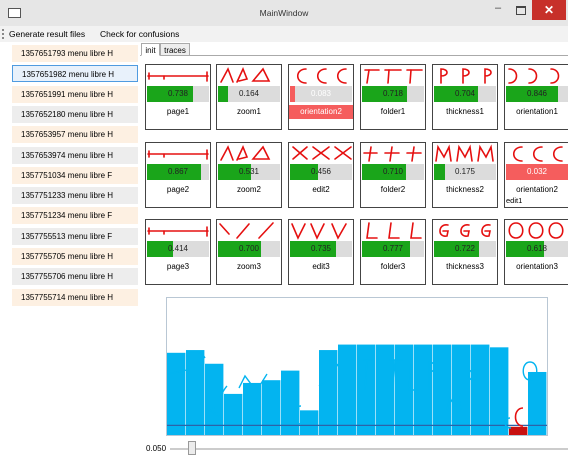 The width and height of the screenshot is (568, 462). I want to click on tab-init: init, so click(150, 49).